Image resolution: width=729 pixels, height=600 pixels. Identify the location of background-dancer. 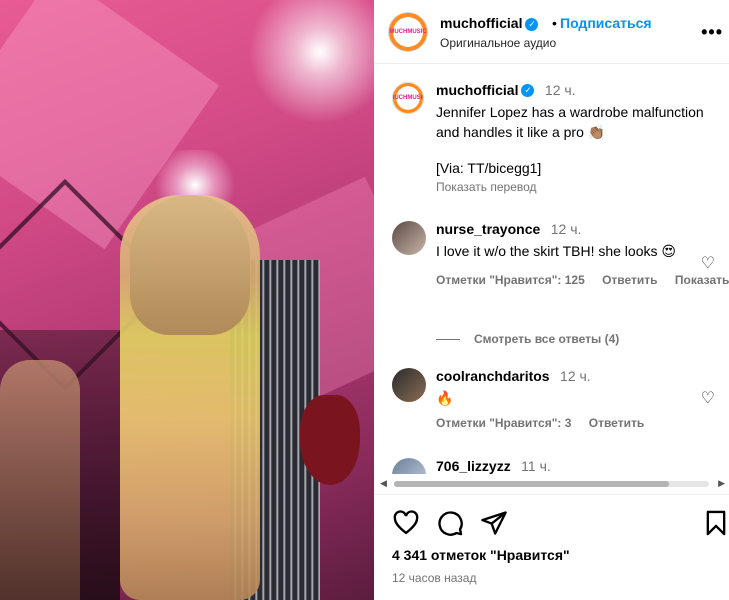
(40, 480).